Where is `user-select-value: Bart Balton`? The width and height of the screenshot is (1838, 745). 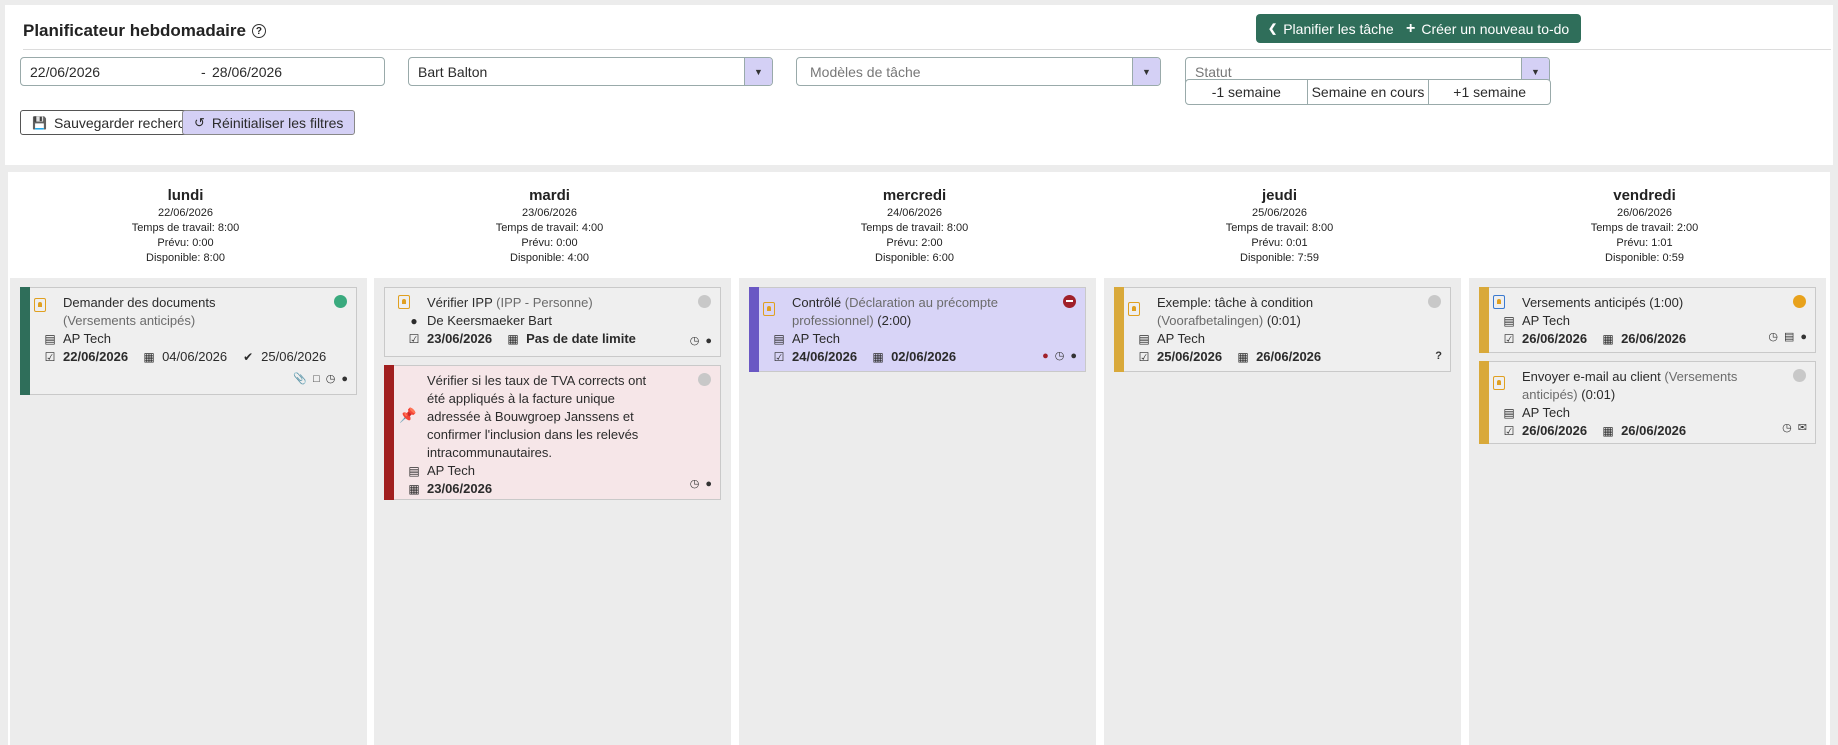 user-select-value: Bart Balton is located at coordinates (453, 71).